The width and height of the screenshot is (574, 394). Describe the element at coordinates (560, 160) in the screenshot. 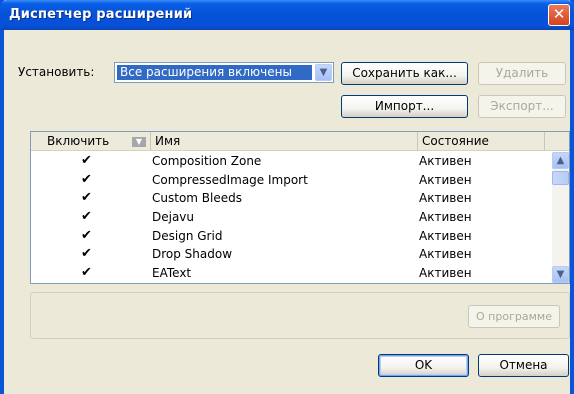

I see `scroll-up-icon: ▲` at that location.